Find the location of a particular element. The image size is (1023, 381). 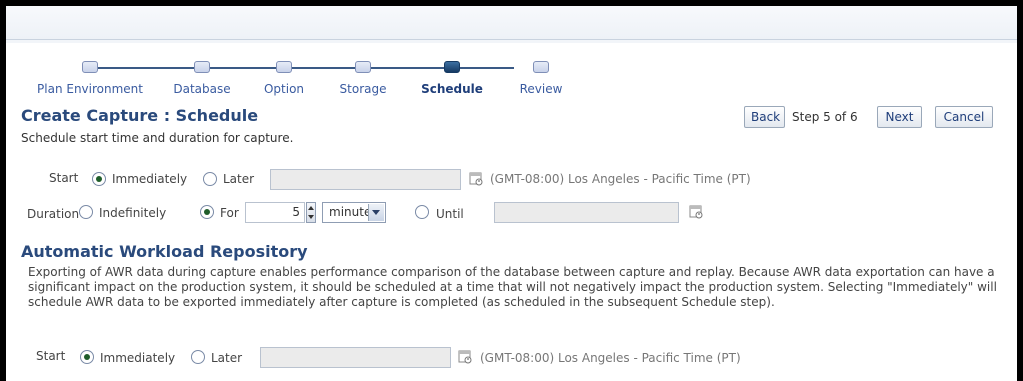

capture-start-label: Start is located at coordinates (64, 178).